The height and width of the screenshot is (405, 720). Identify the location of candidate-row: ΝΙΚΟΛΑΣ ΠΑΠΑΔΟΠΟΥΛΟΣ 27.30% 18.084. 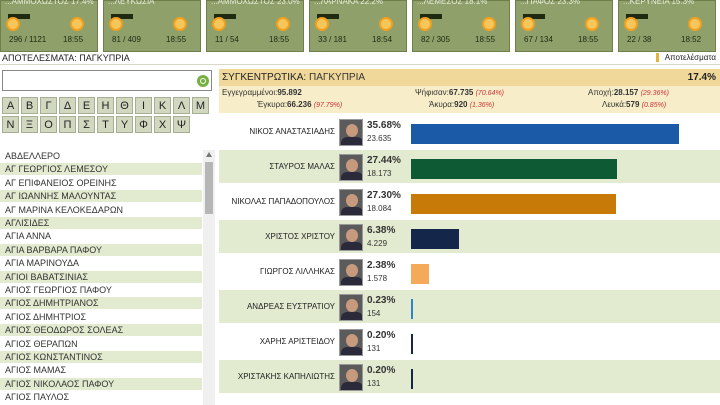
(469, 201).